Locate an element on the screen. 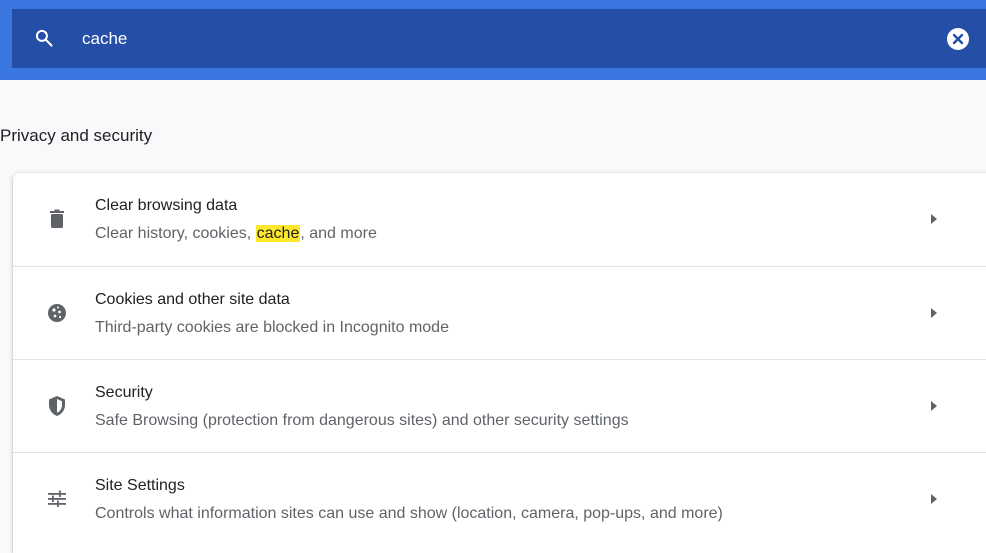  row-title: Site Settings is located at coordinates (140, 485).